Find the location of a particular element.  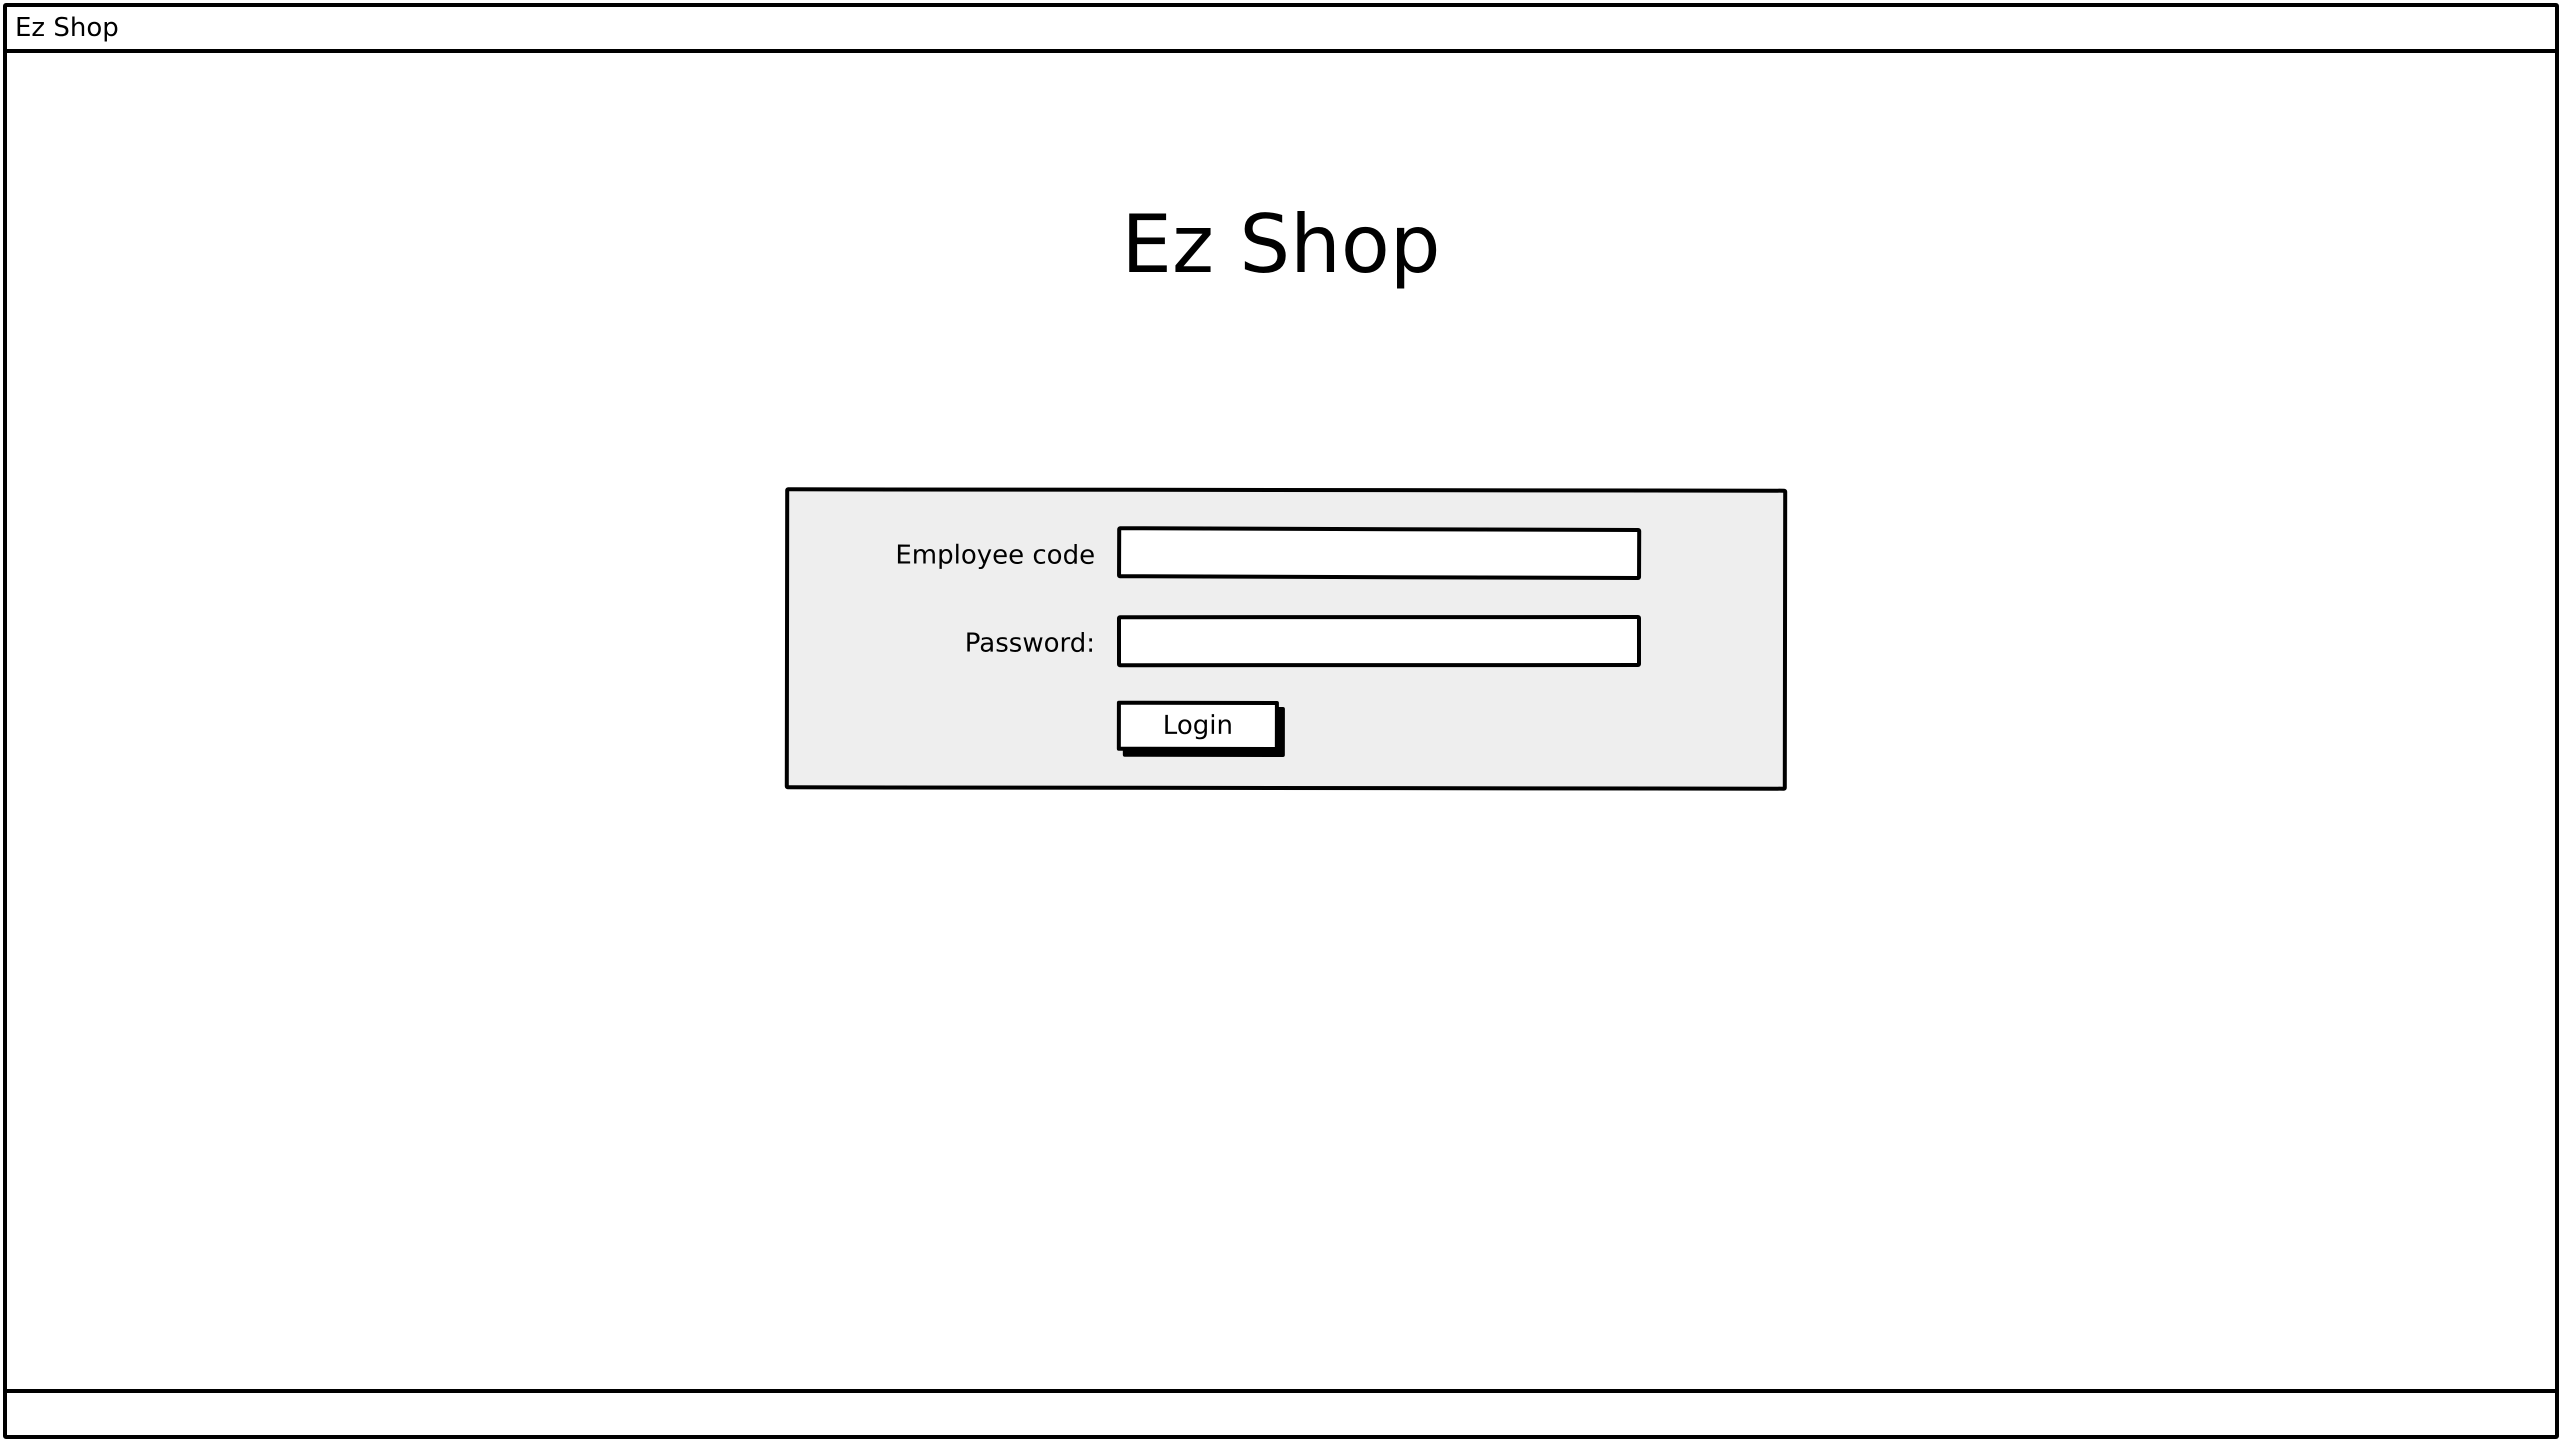

window-title: Ez Shop is located at coordinates (67, 28).